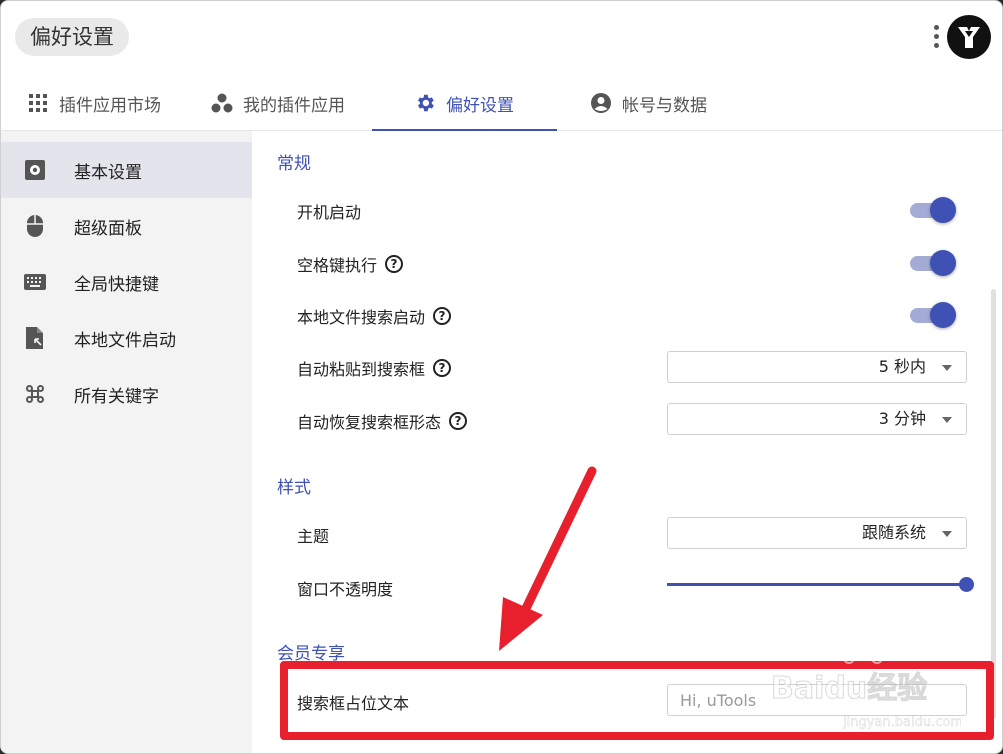 This screenshot has height=754, width=1003. Describe the element at coordinates (369, 422) in the screenshot. I see `auto-restore-label-text: 自动恢复搜索框形态` at that location.